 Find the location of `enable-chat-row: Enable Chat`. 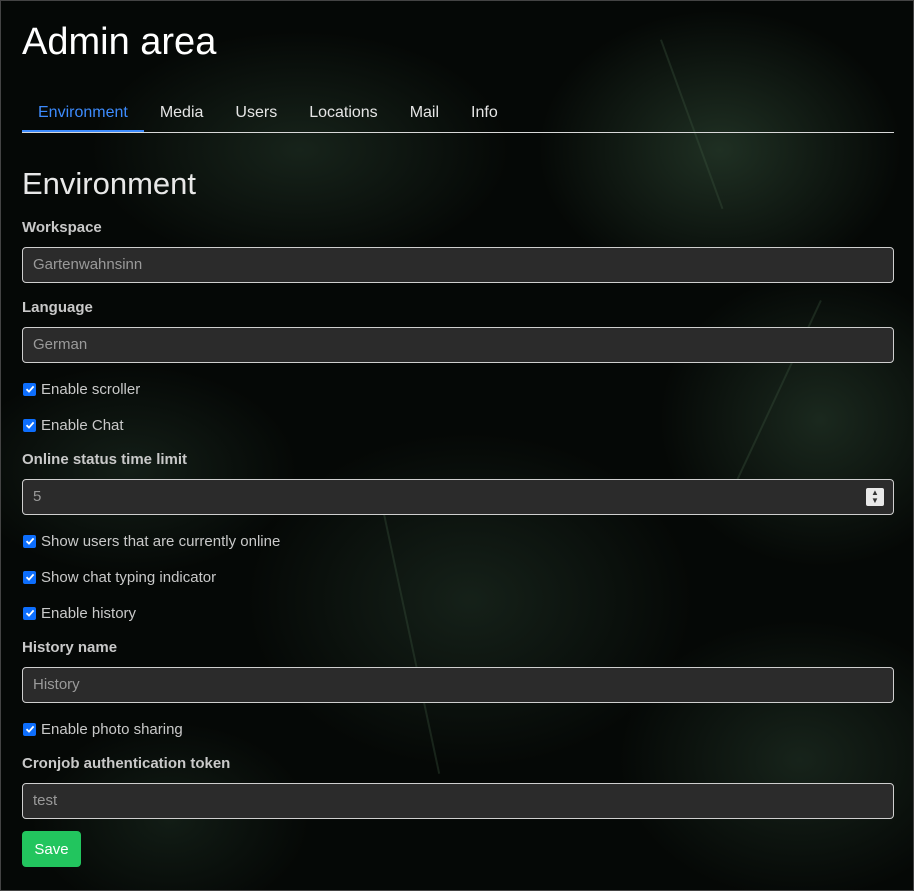

enable-chat-row: Enable Chat is located at coordinates (73, 425).